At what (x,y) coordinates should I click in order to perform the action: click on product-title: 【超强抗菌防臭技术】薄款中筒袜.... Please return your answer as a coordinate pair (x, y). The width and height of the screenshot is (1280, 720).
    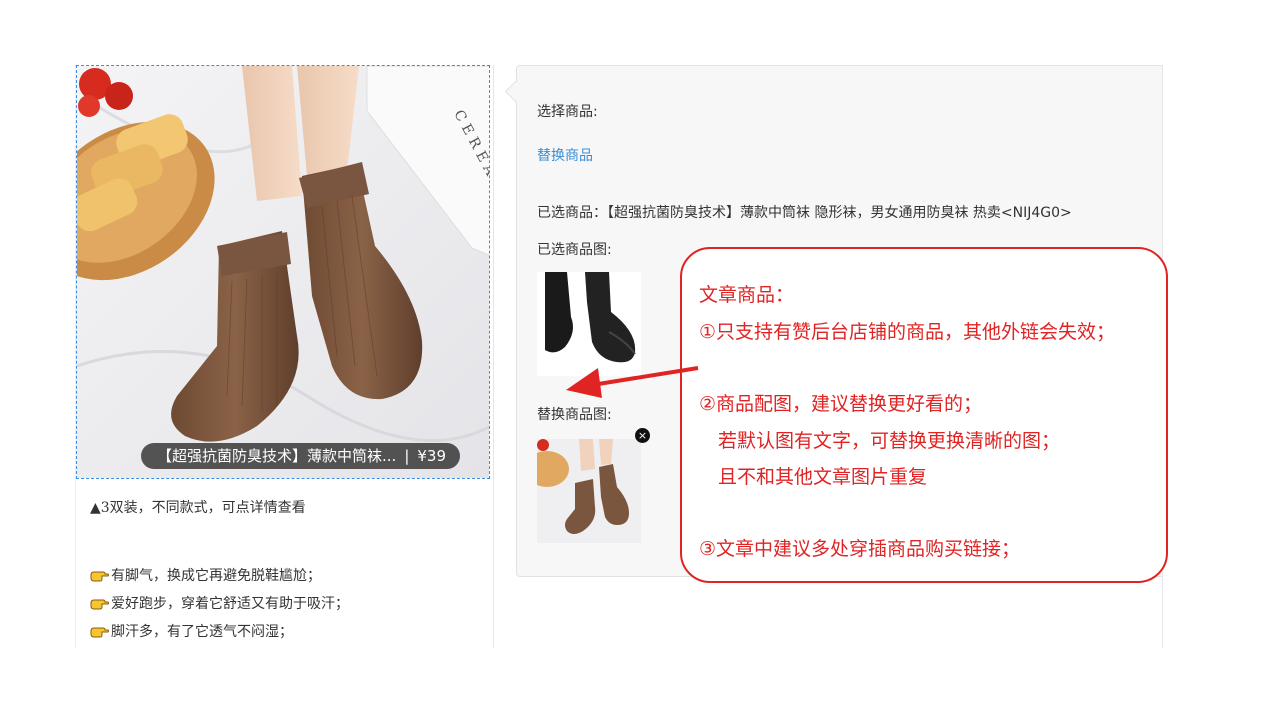
    Looking at the image, I should click on (277, 456).